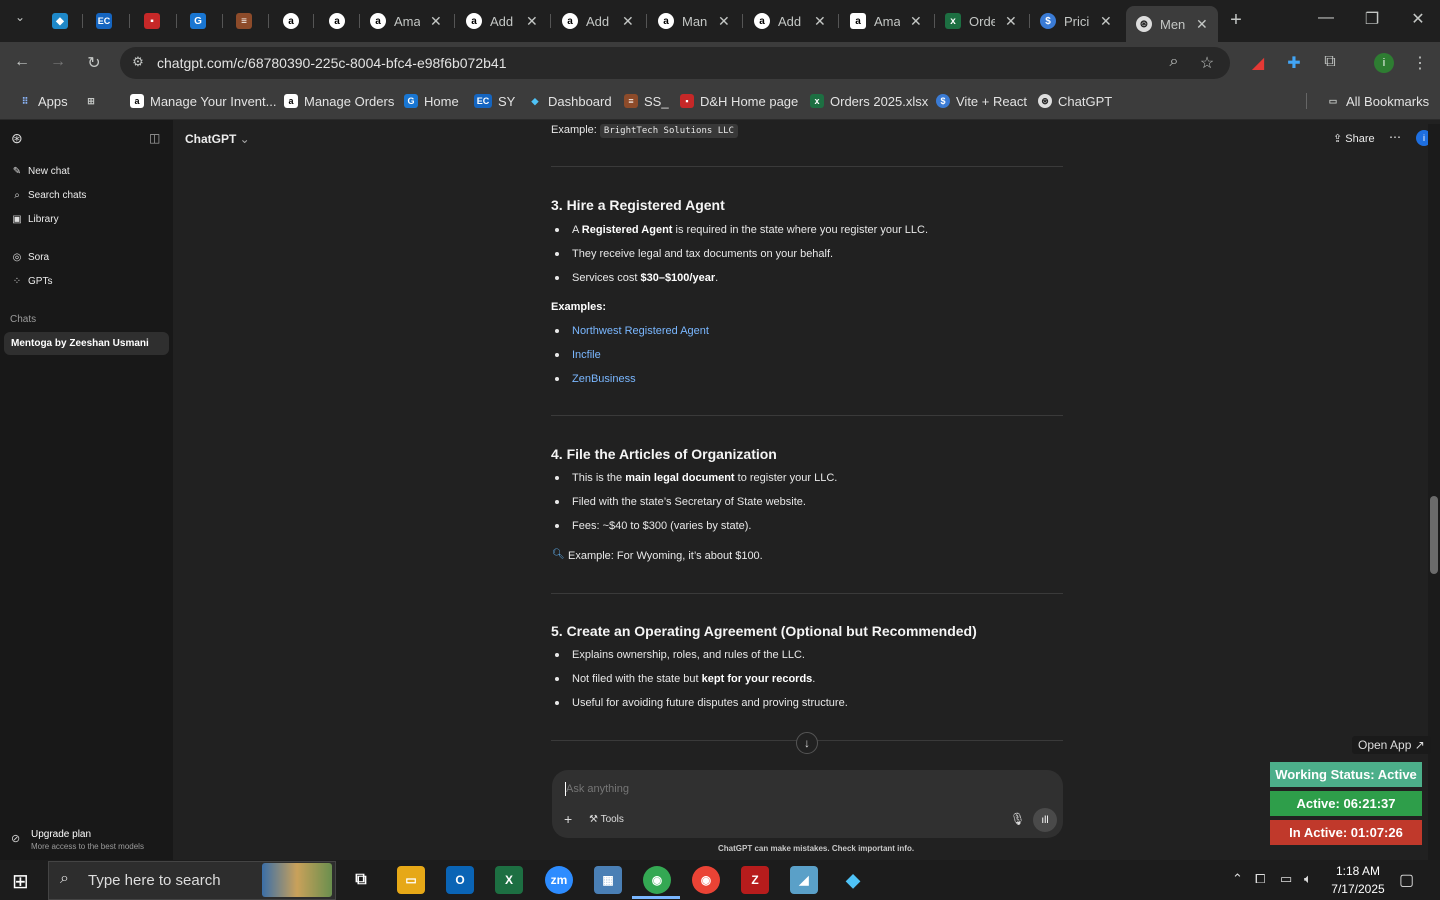 Image resolution: width=1440 pixels, height=900 pixels. Describe the element at coordinates (17, 138) in the screenshot. I see `openai-logo-icon: ⊛` at that location.